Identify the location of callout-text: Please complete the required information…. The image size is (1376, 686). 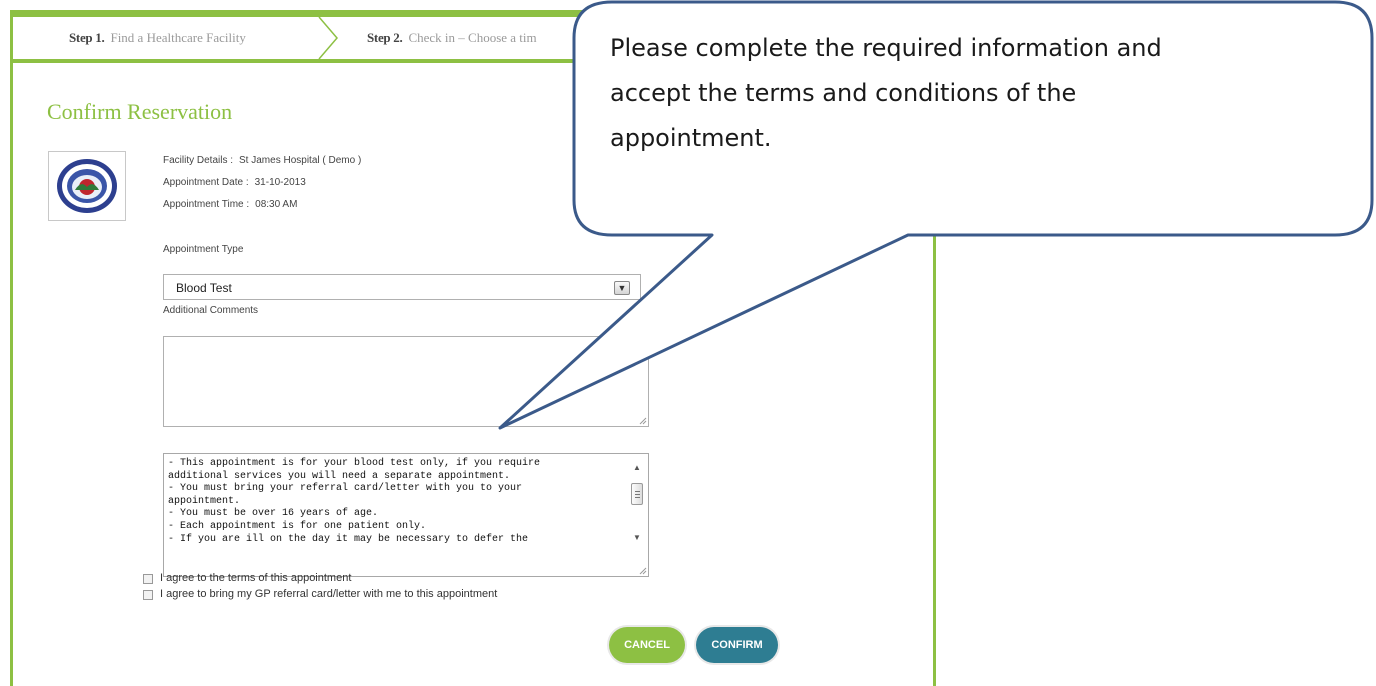
(975, 93).